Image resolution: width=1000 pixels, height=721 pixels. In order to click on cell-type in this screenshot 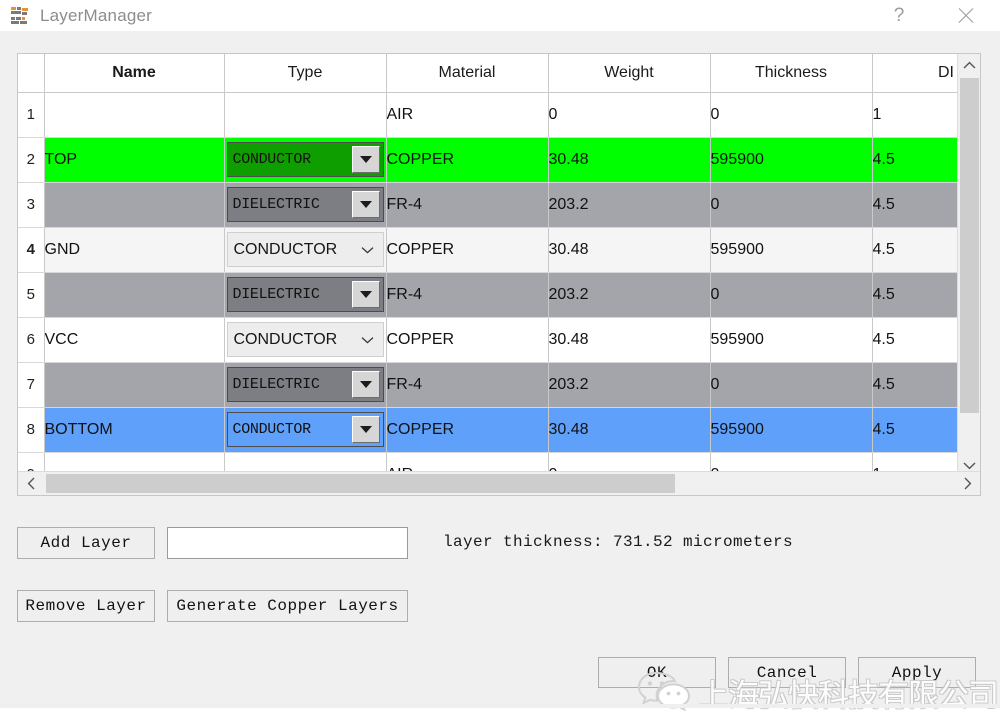, I will do `click(305, 115)`.